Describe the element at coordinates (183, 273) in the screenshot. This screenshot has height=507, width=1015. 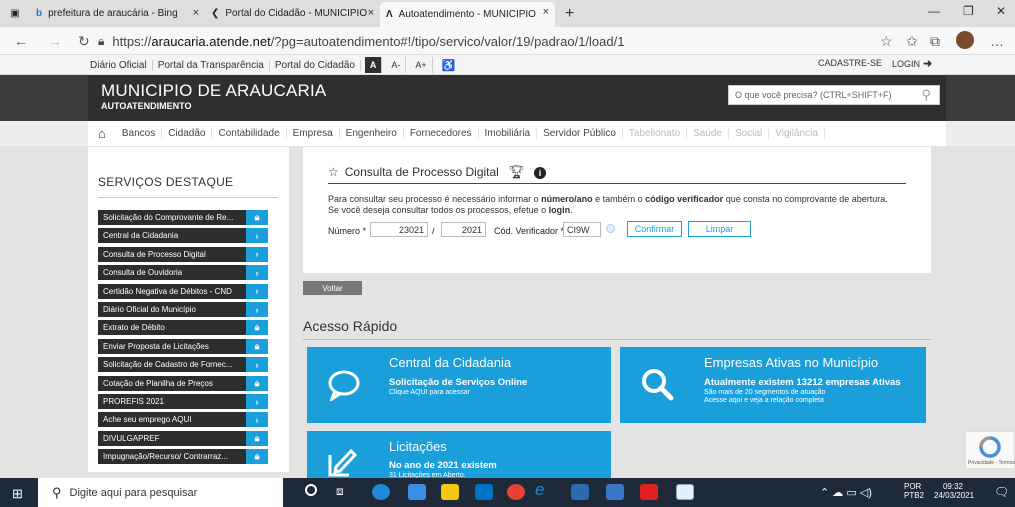
I see `sidebar-item: Consulta de Ouvidoria ›` at that location.